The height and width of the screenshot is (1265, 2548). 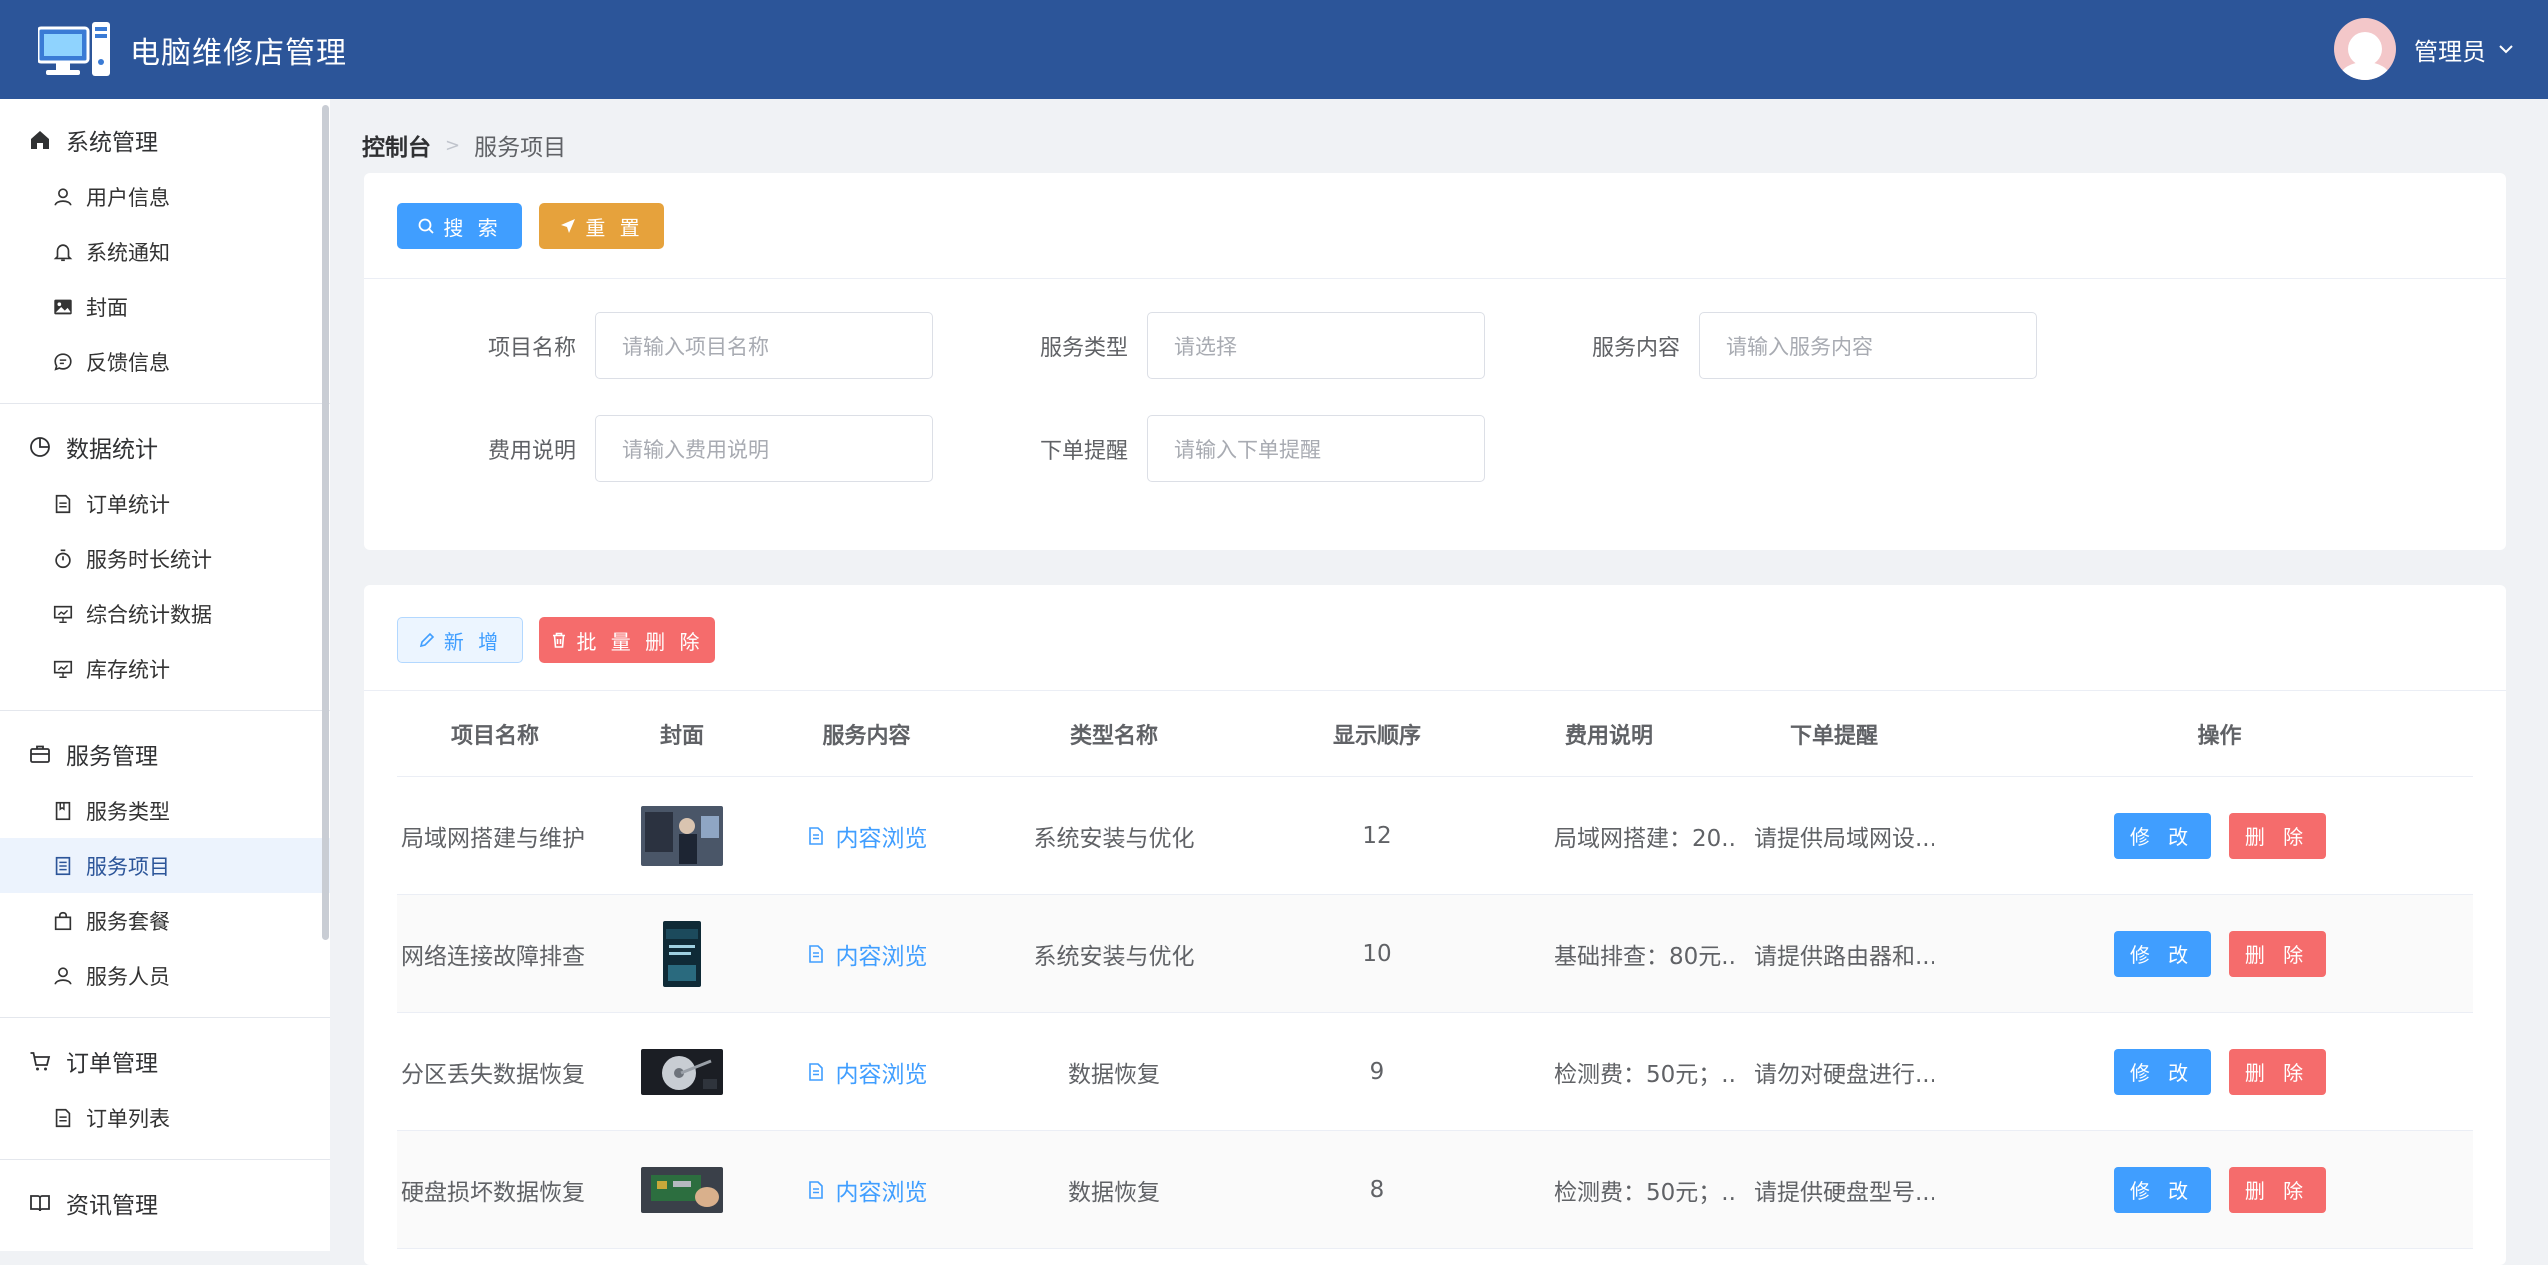 What do you see at coordinates (40, 1061) in the screenshot?
I see `cart-icon` at bounding box center [40, 1061].